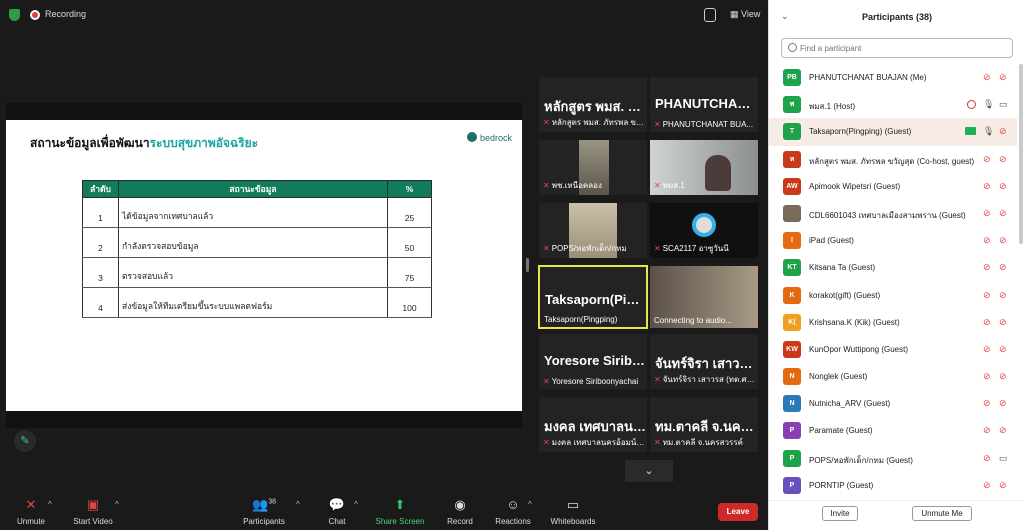  What do you see at coordinates (513, 511) in the screenshot?
I see `reactions-button: ☺ Reactions` at bounding box center [513, 511].